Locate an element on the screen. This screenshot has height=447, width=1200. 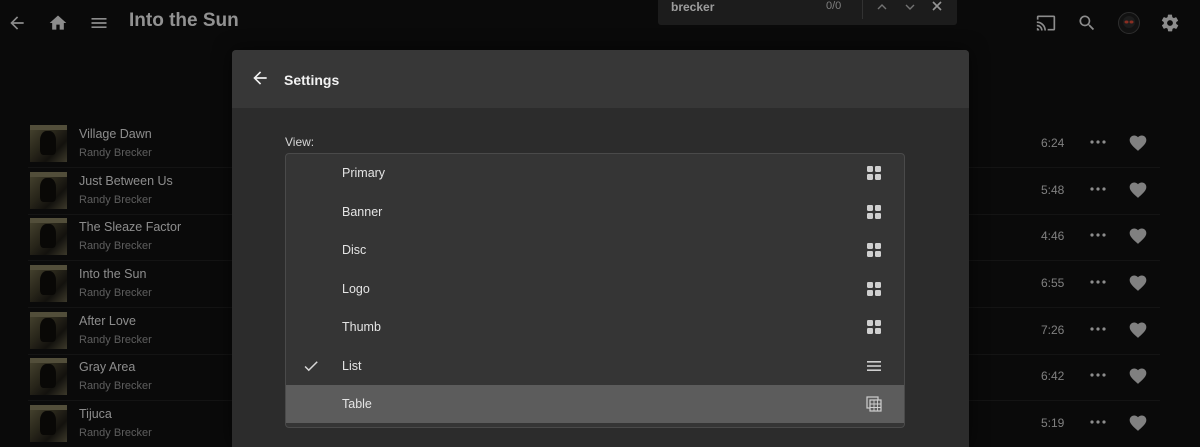
dialog-header: Settings is located at coordinates (600, 79).